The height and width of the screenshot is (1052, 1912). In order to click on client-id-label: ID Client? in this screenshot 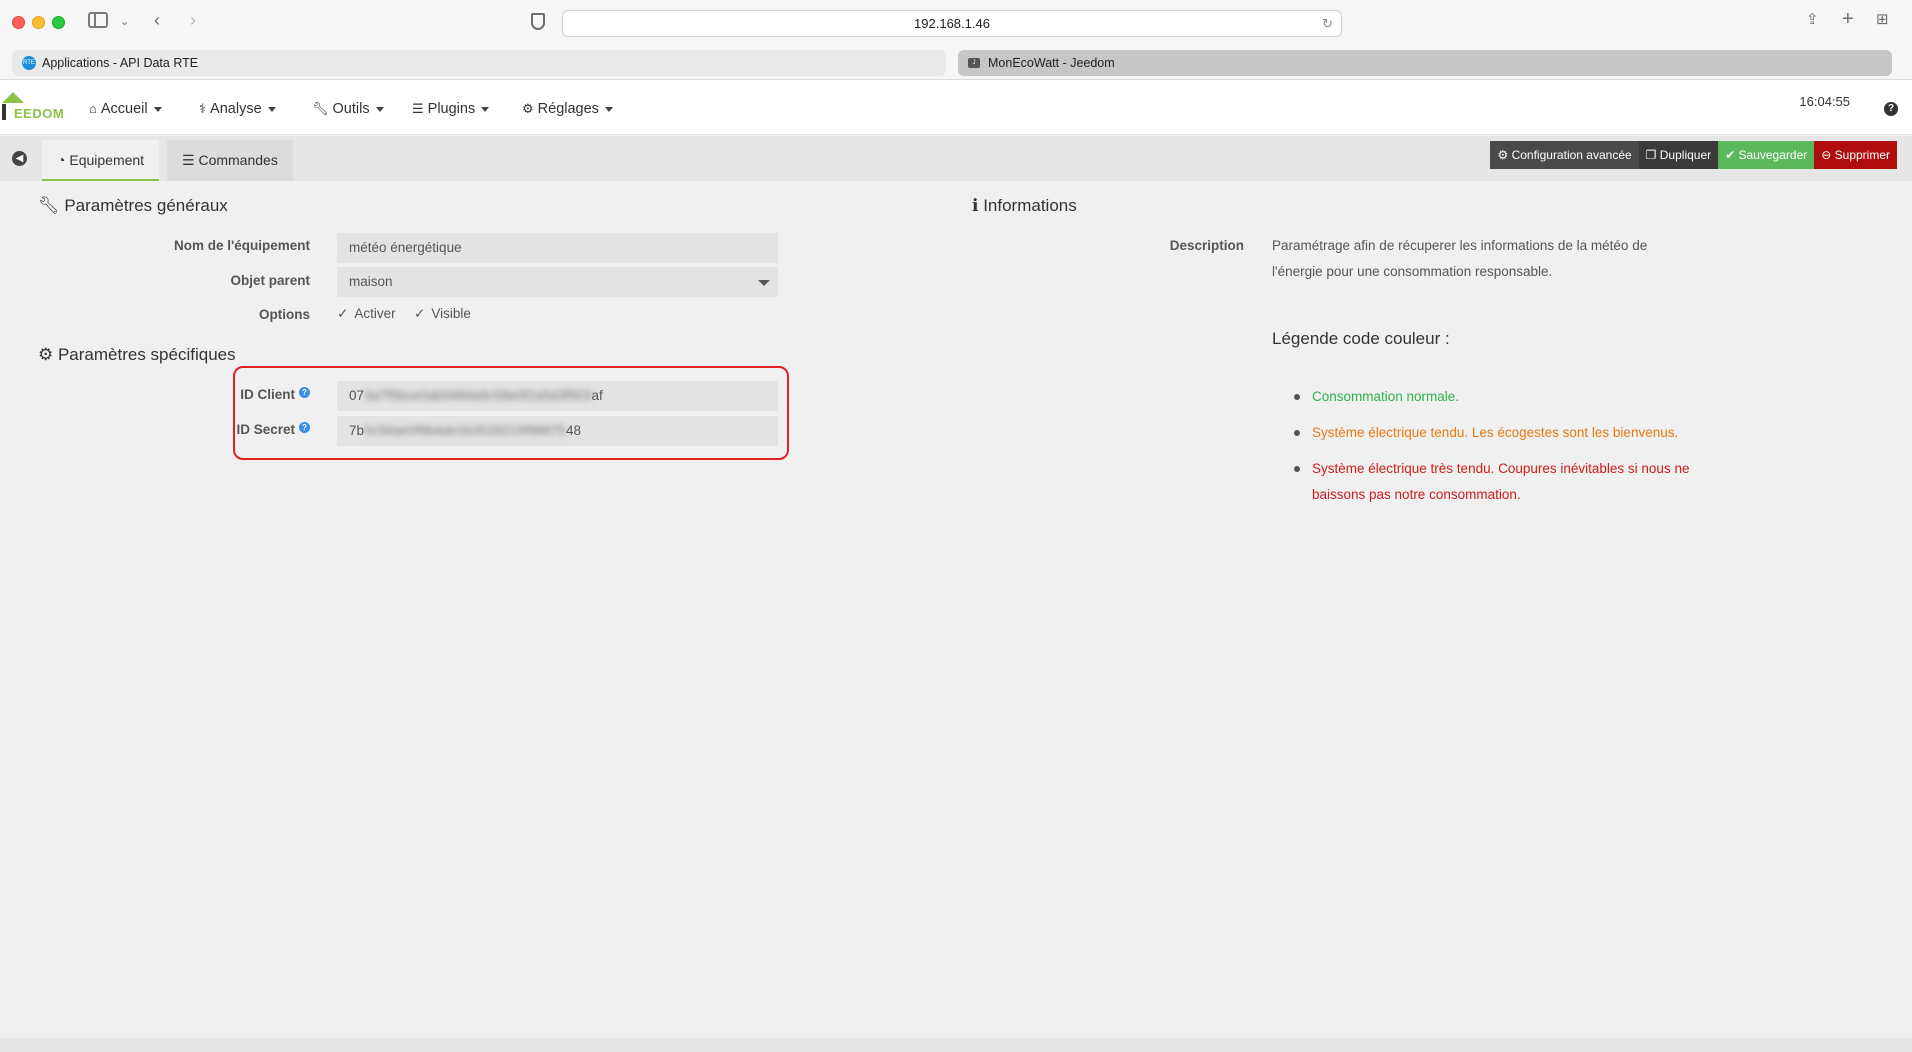, I will do `click(210, 394)`.